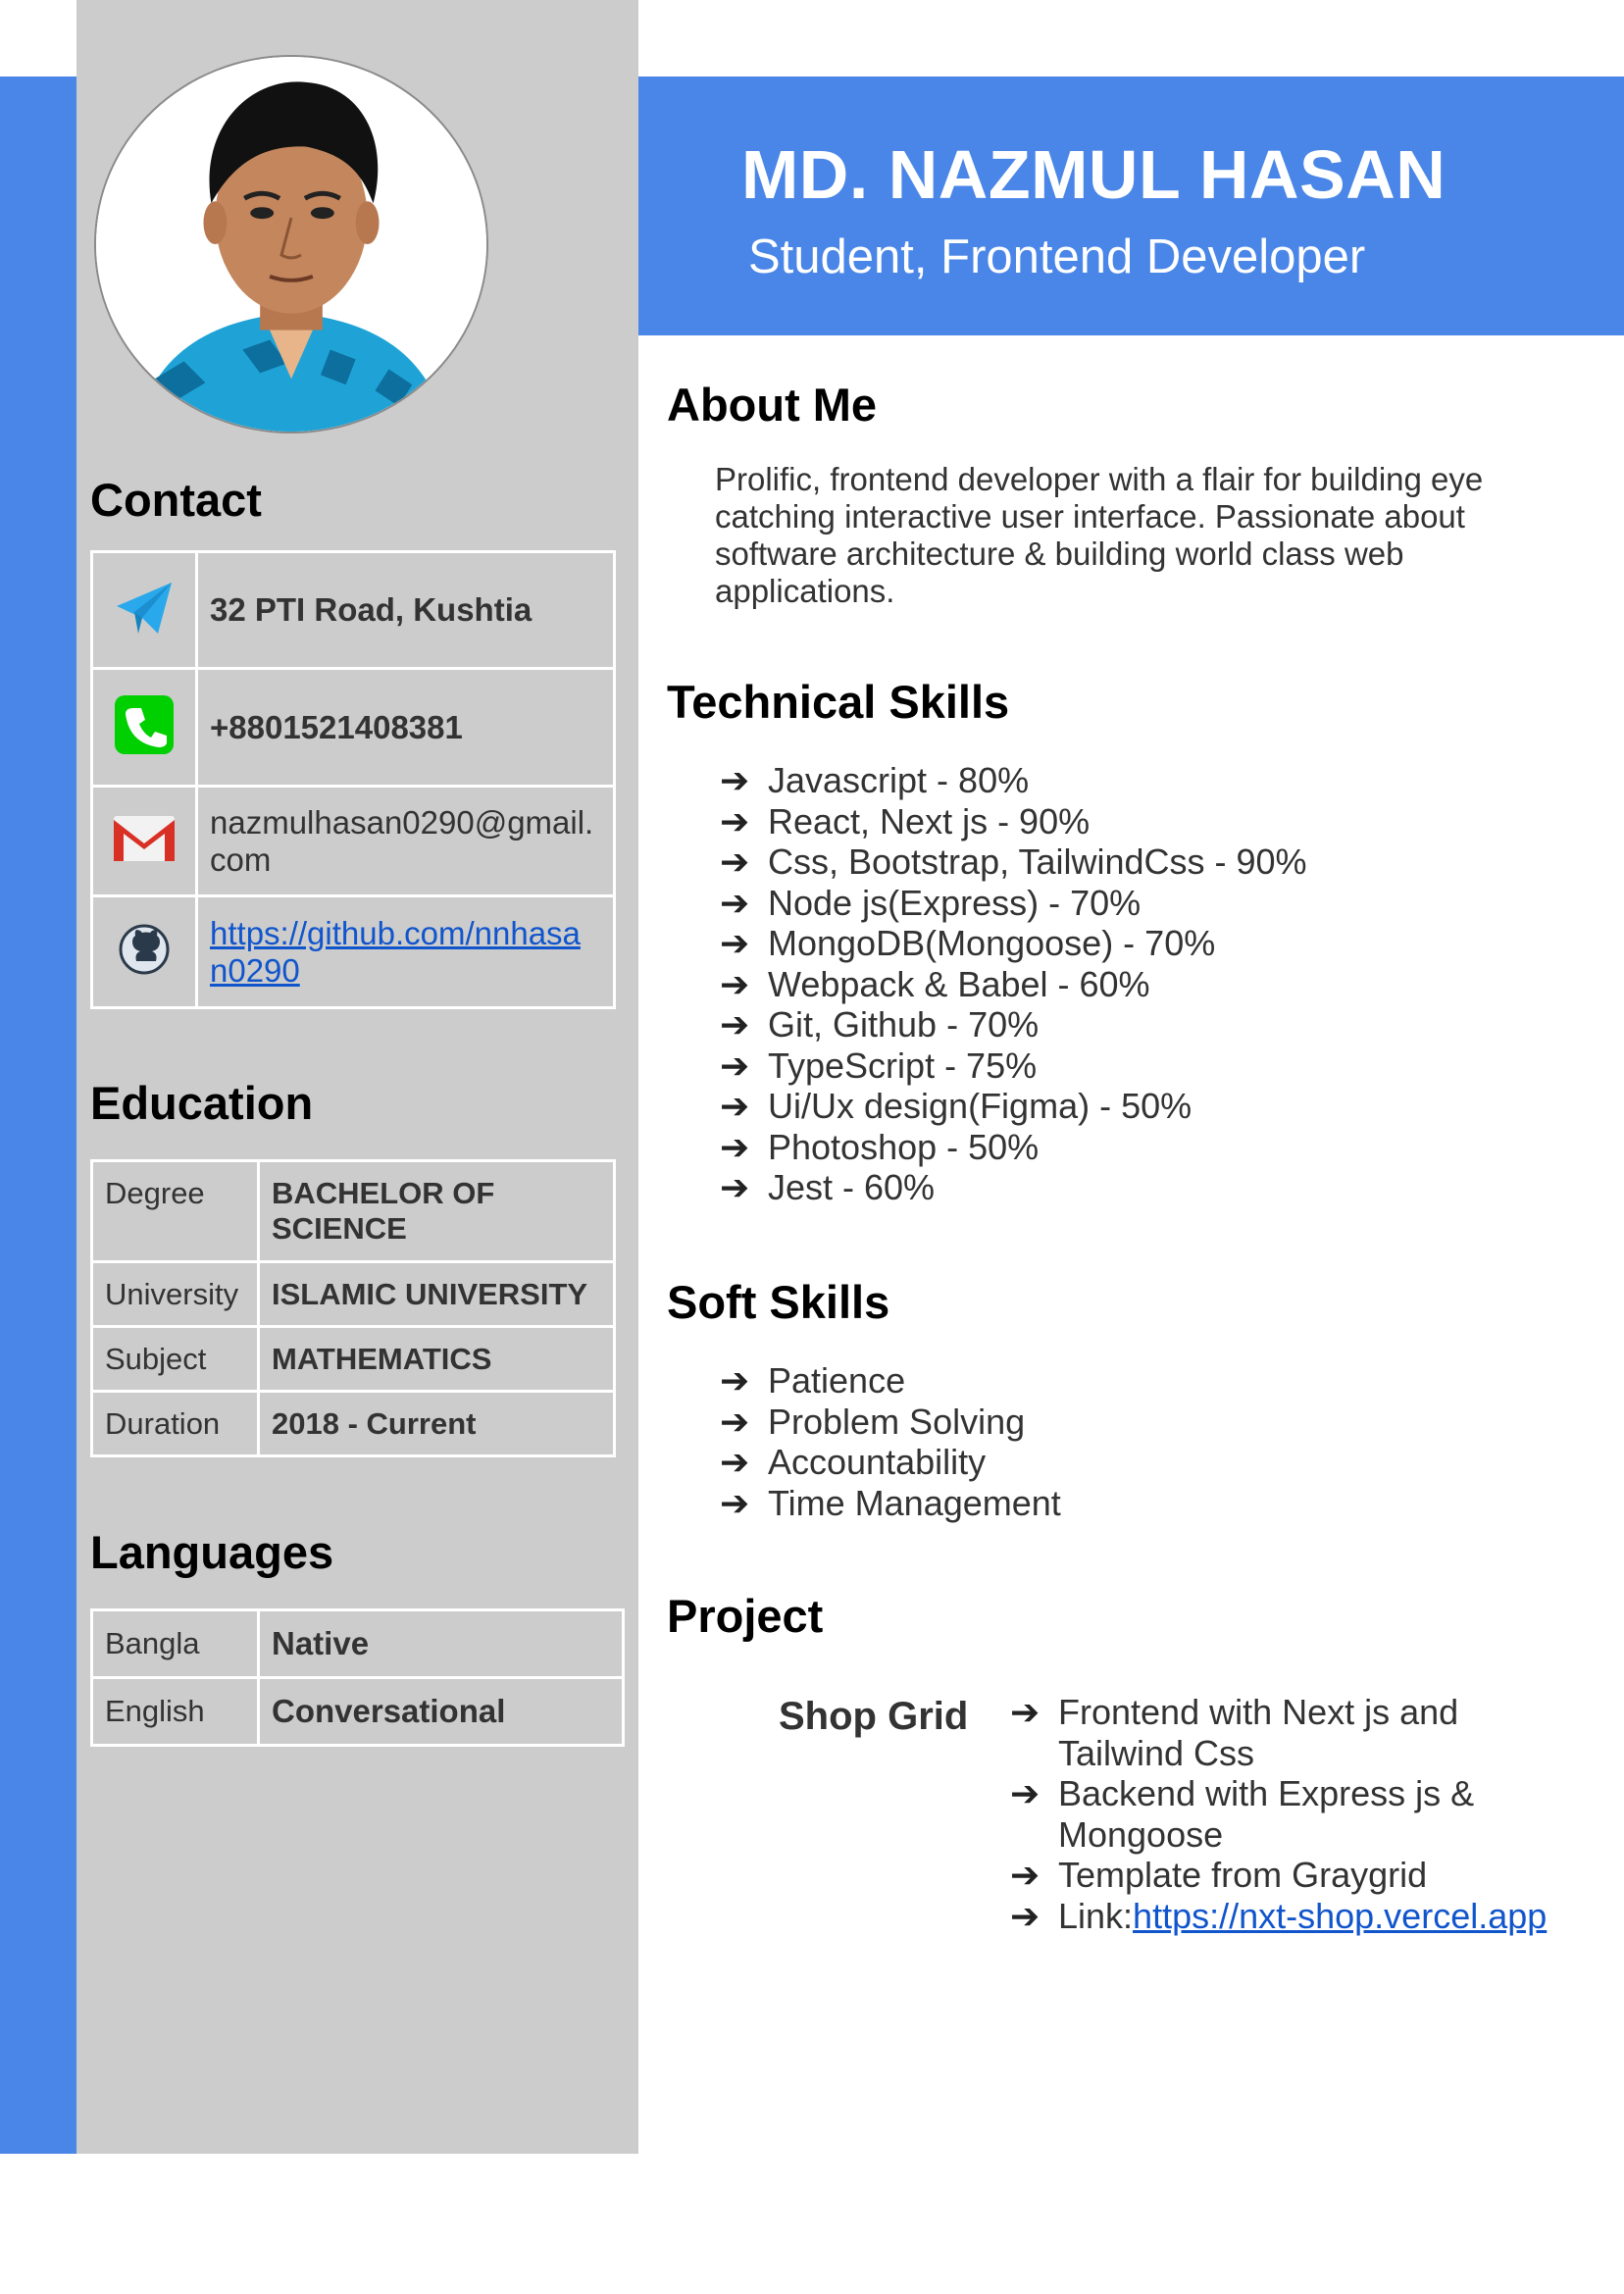  I want to click on email-text: nazmulhasan0290@gmail. com, so click(405, 841).